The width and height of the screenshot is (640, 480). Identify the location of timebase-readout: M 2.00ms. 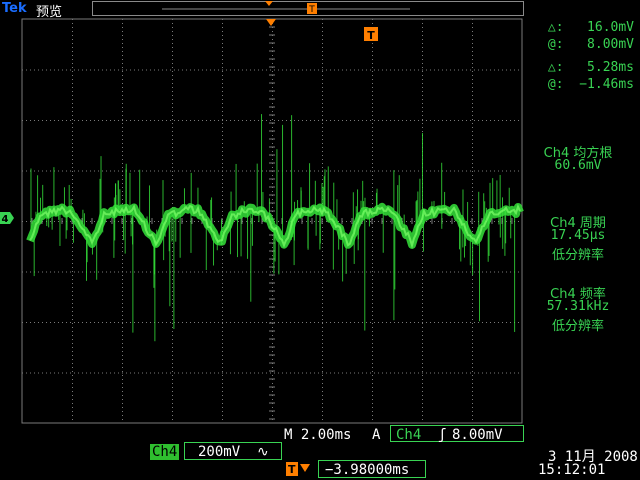
(317, 435).